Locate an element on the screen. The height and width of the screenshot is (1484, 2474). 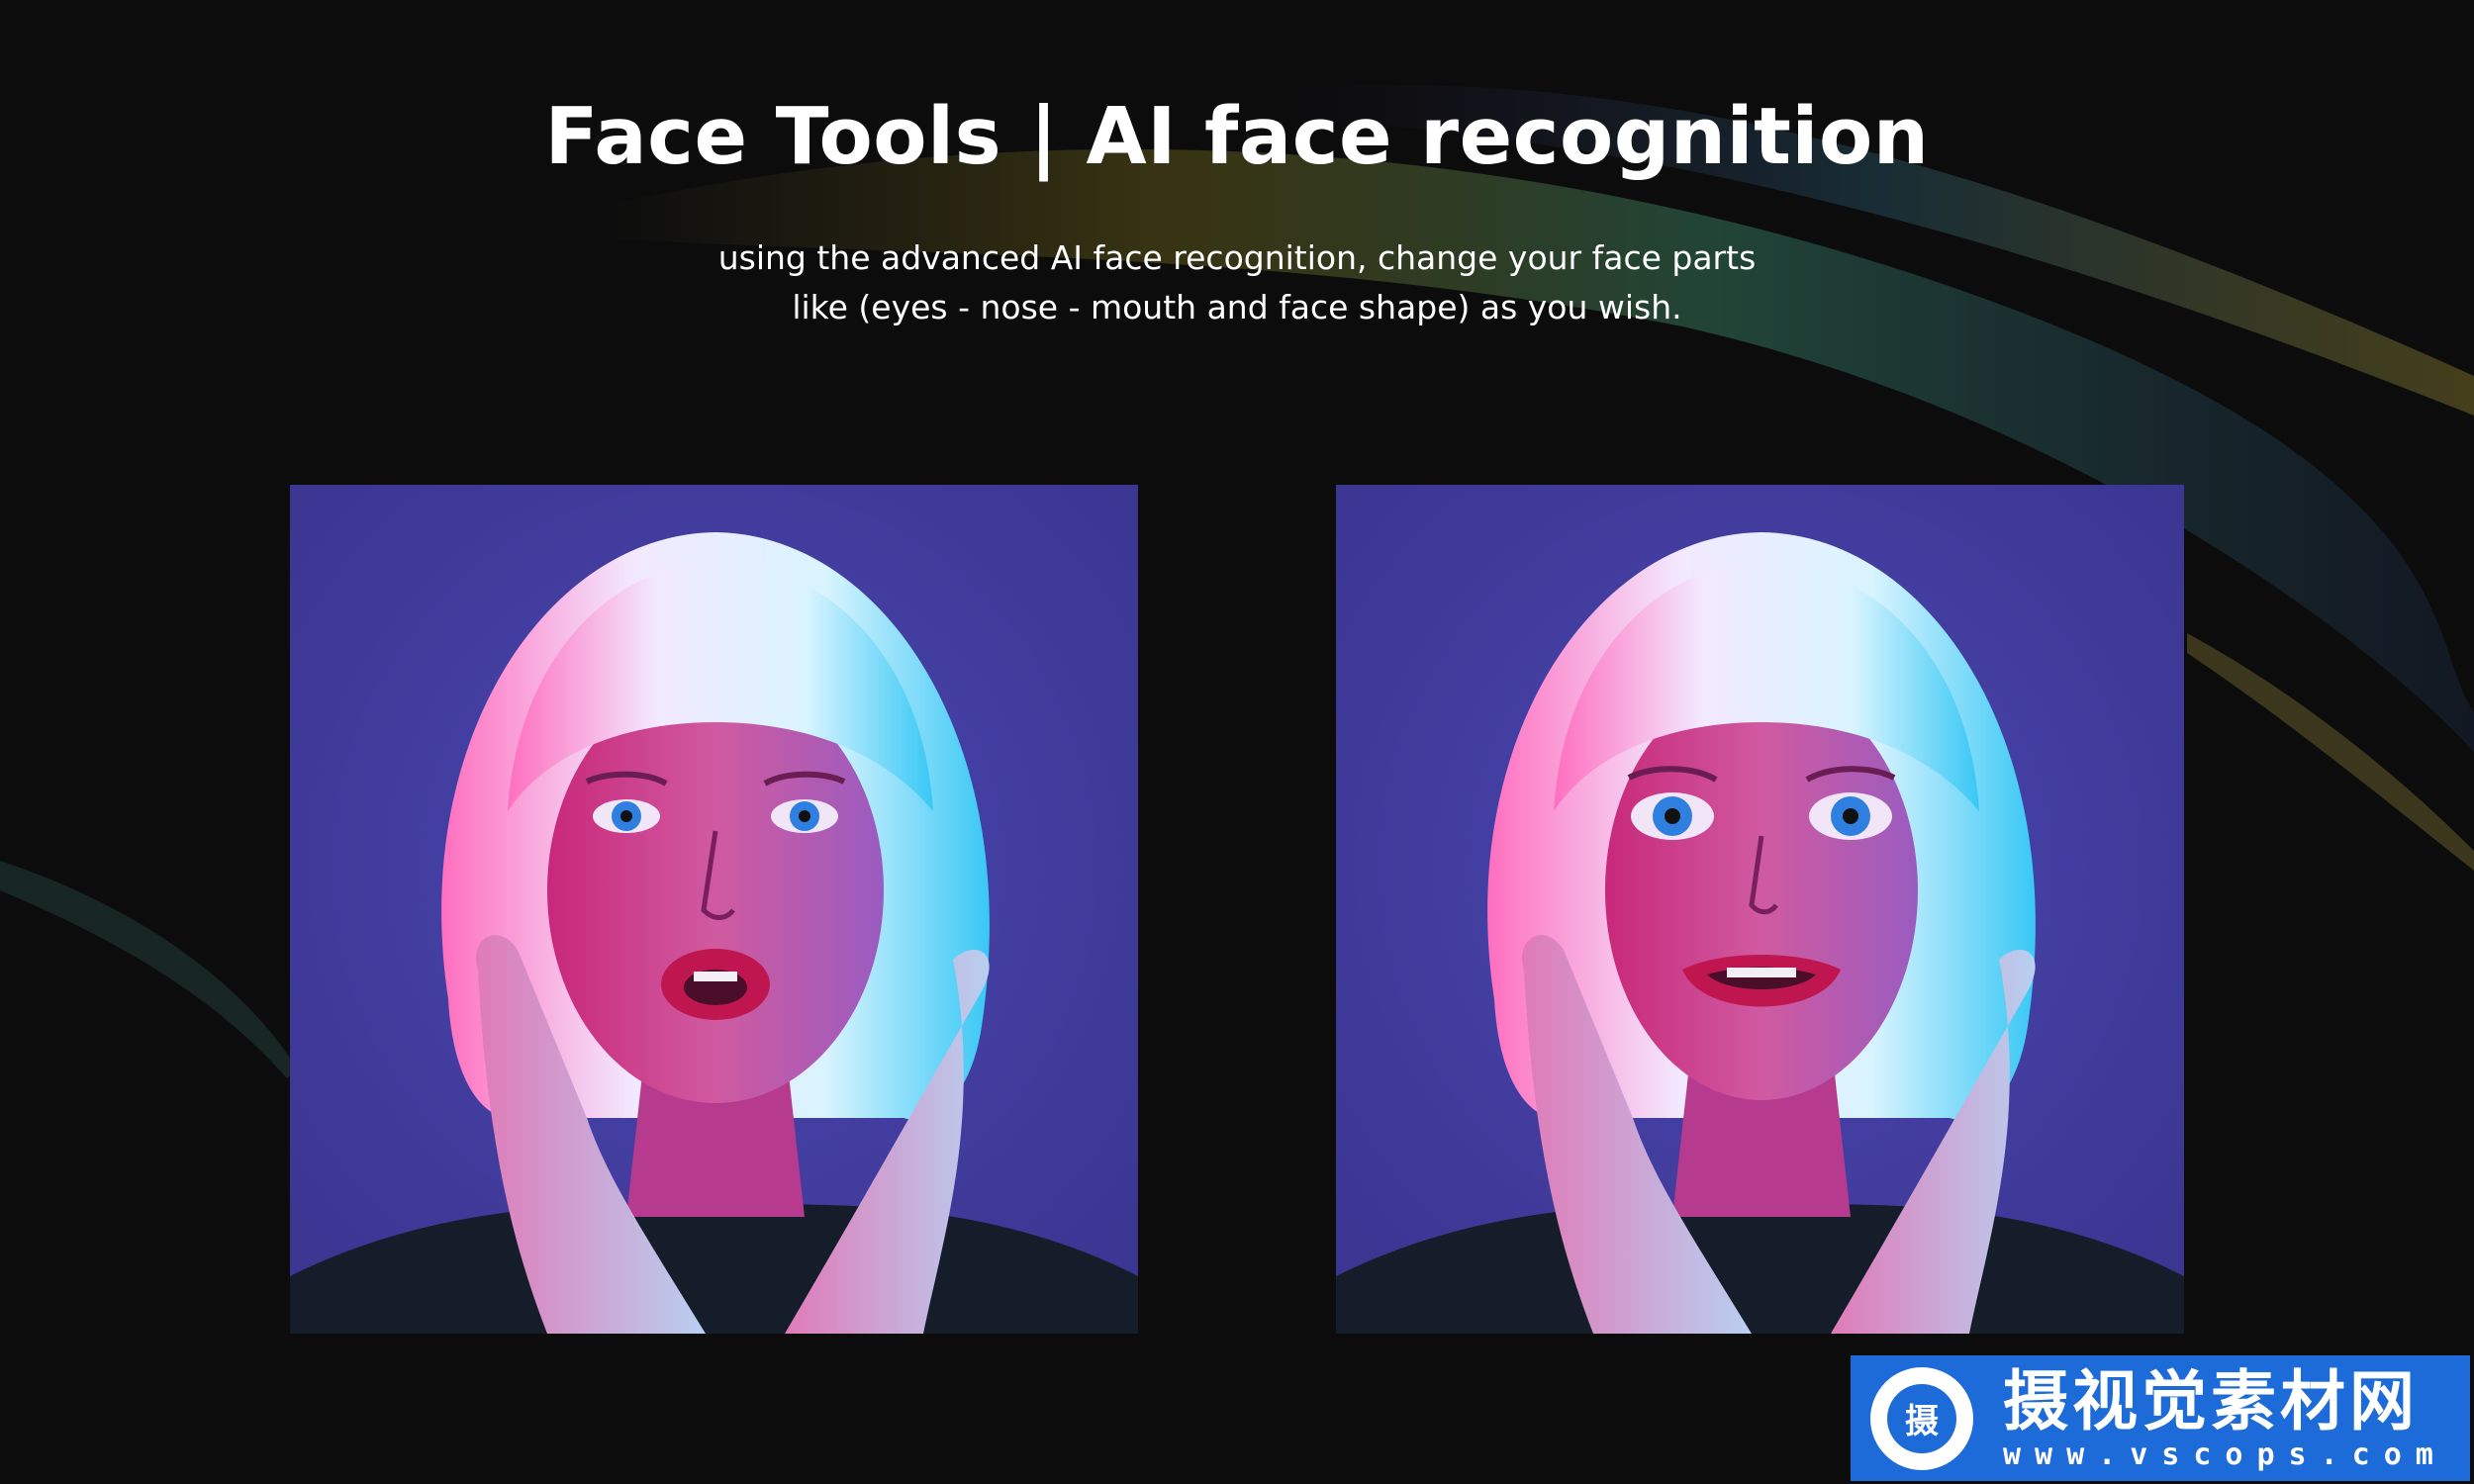
logo-glyph: 摄 is located at coordinates (1922, 1418).